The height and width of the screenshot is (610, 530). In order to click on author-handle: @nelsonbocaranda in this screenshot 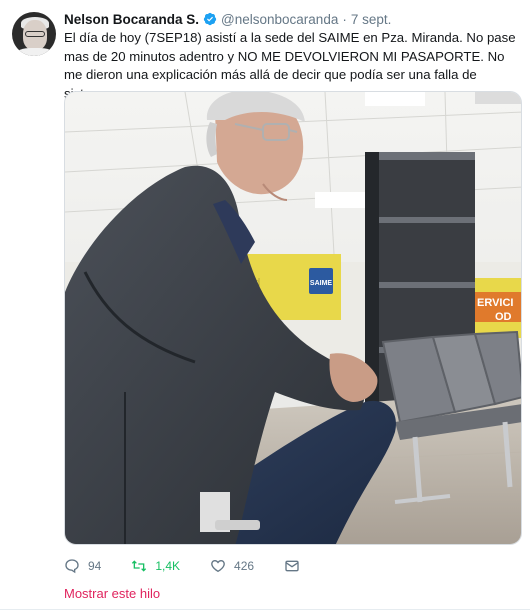, I will do `click(279, 19)`.